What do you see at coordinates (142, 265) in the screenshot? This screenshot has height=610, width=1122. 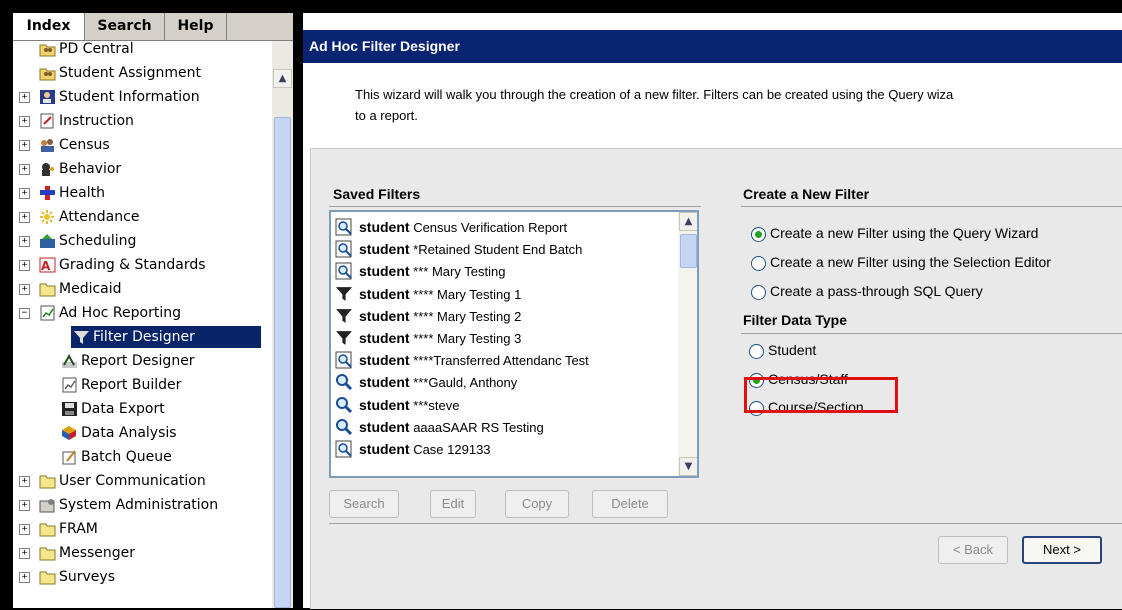 I see `tree-item: + A Grading & Standards` at bounding box center [142, 265].